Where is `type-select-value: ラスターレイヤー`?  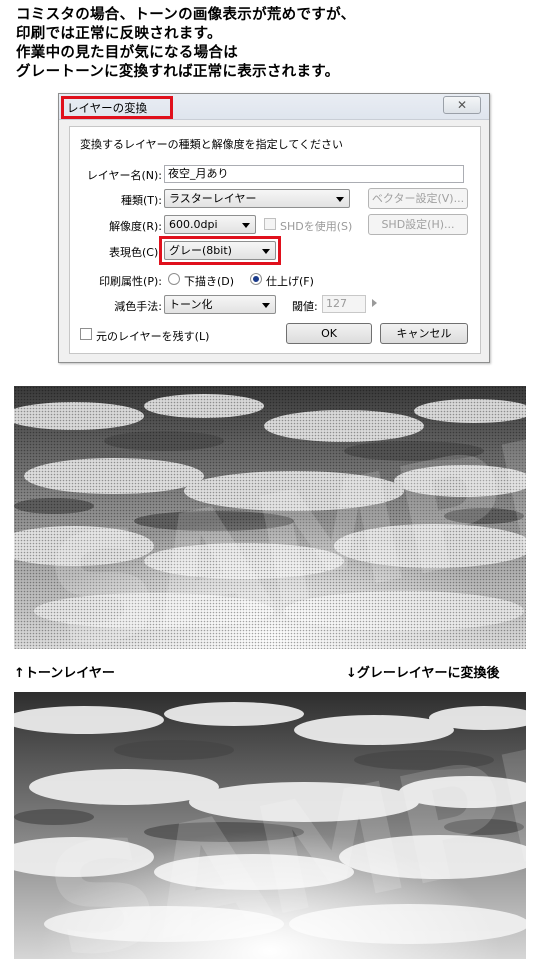
type-select-value: ラスターレイヤー is located at coordinates (213, 198).